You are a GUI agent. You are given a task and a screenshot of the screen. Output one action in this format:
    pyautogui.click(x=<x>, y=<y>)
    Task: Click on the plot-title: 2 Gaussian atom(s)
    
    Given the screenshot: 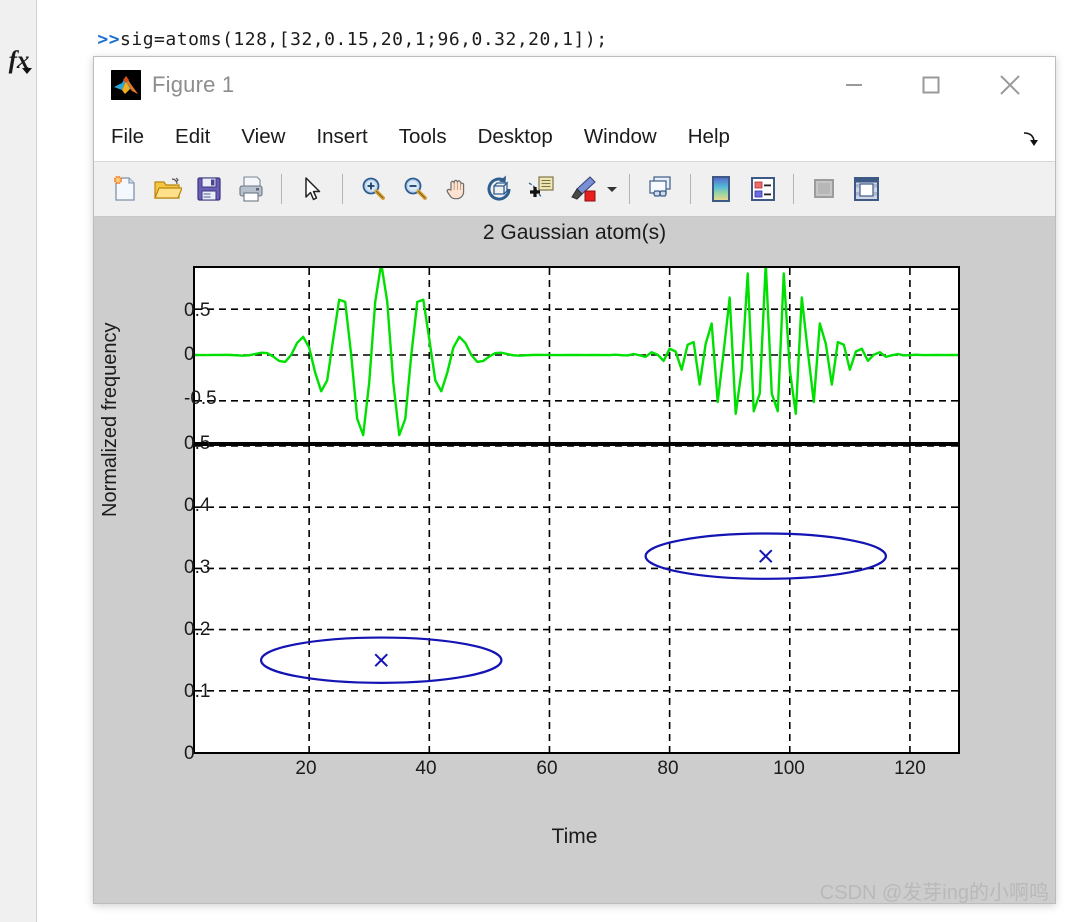 What is the action you would take?
    pyautogui.click(x=574, y=232)
    